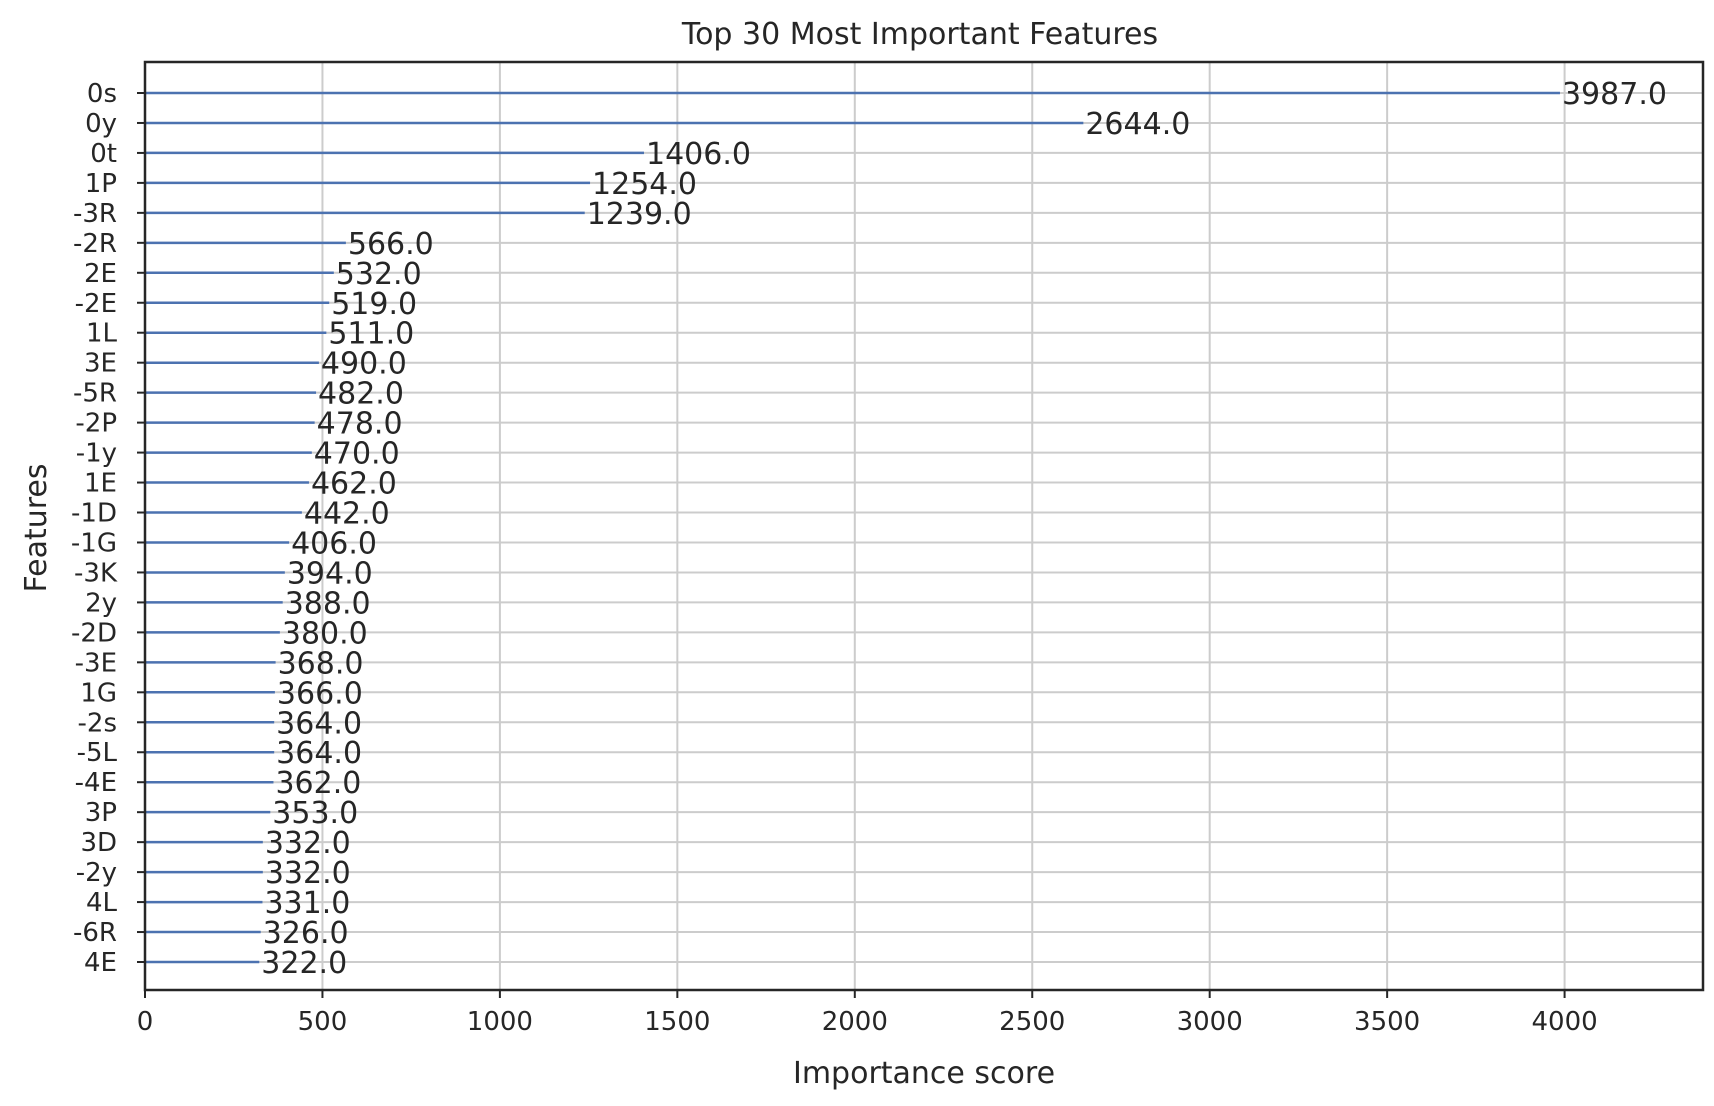  I want to click on y-tick-label: 1P, so click(101, 184).